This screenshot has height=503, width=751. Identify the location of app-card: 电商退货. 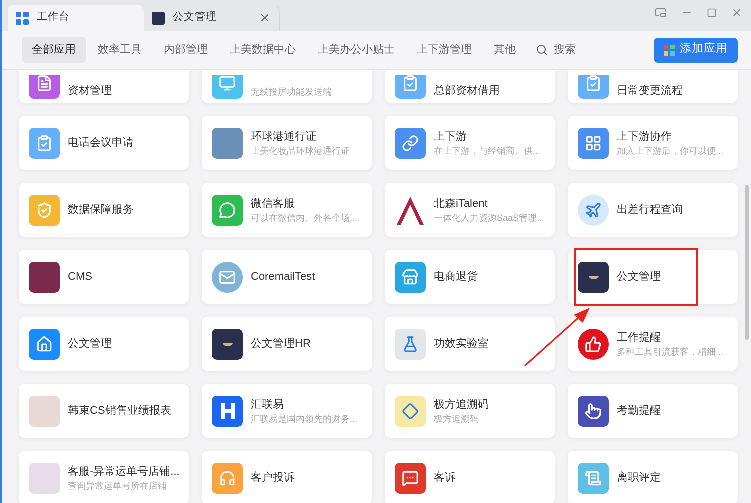
(470, 277).